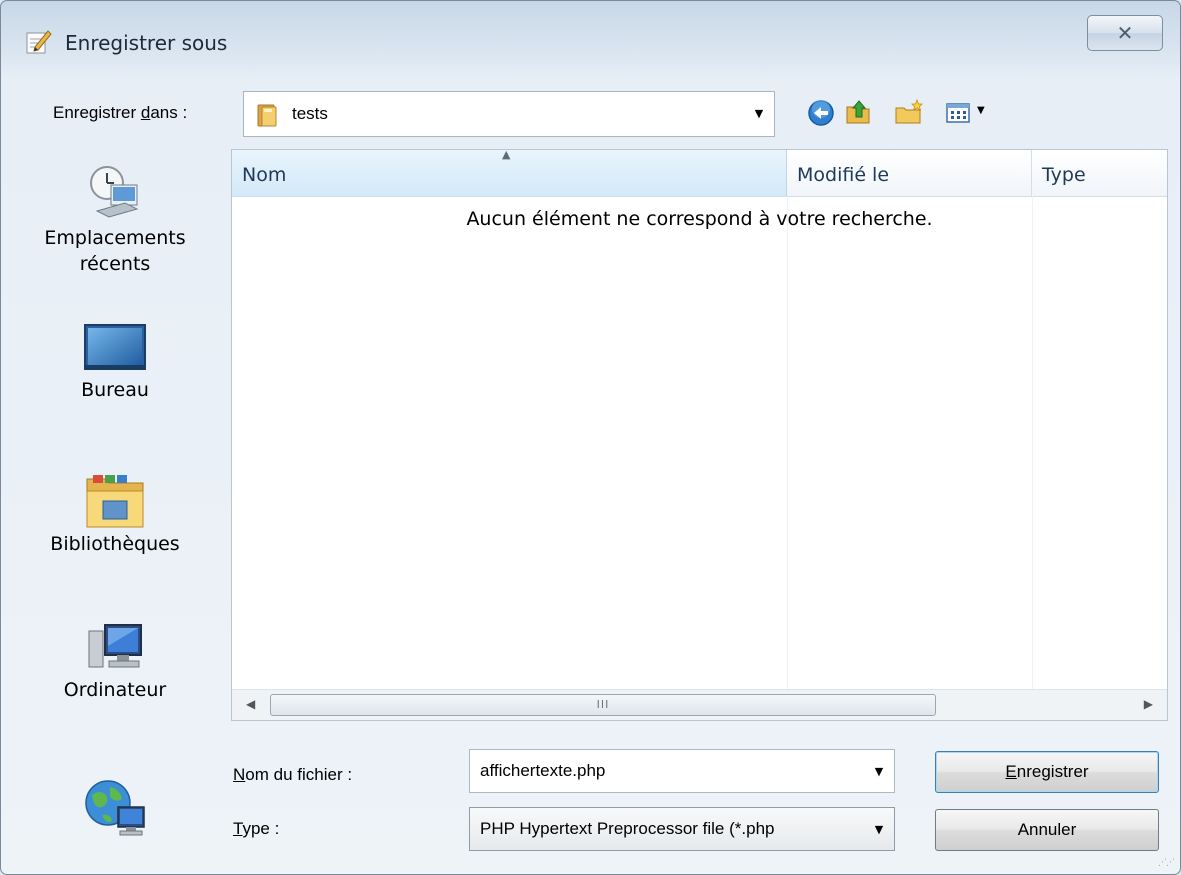 The width and height of the screenshot is (1181, 875). Describe the element at coordinates (115, 544) in the screenshot. I see `place-libraries-label: Bibliothèques` at that location.